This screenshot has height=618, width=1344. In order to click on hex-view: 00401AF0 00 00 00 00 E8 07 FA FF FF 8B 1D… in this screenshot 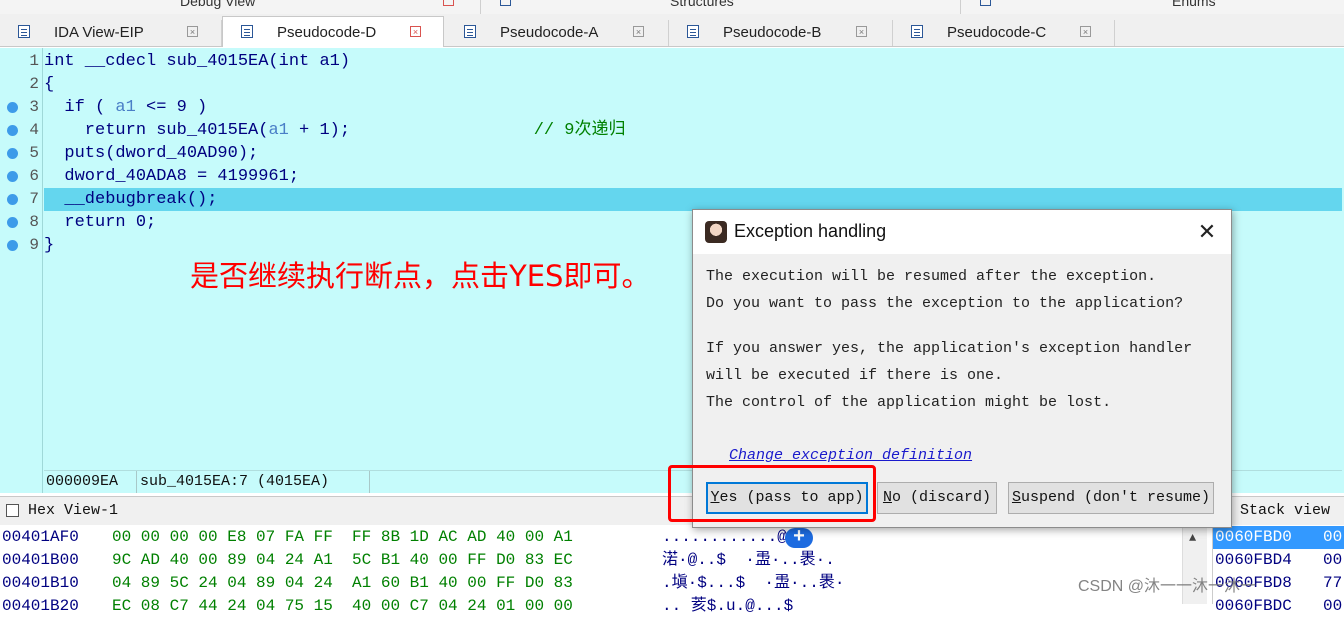, I will do `click(604, 570)`.